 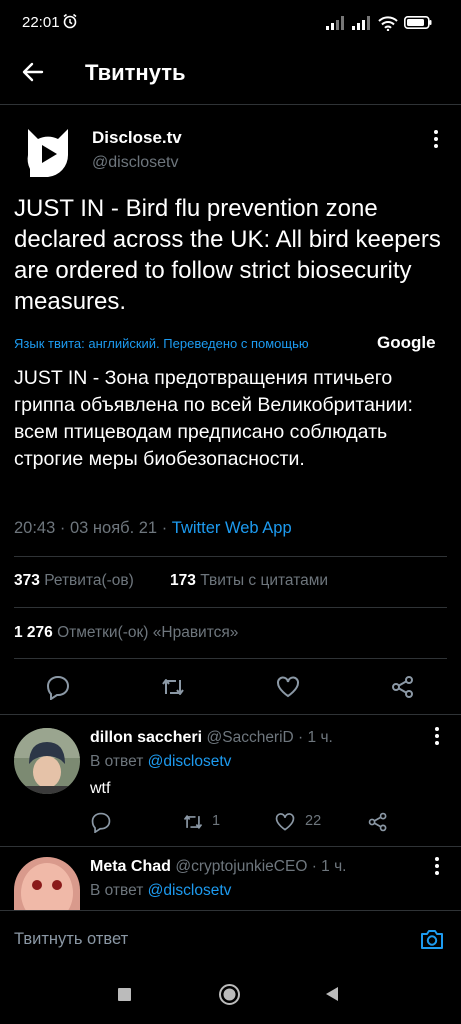 What do you see at coordinates (388, 23) in the screenshot?
I see `wifi-icon` at bounding box center [388, 23].